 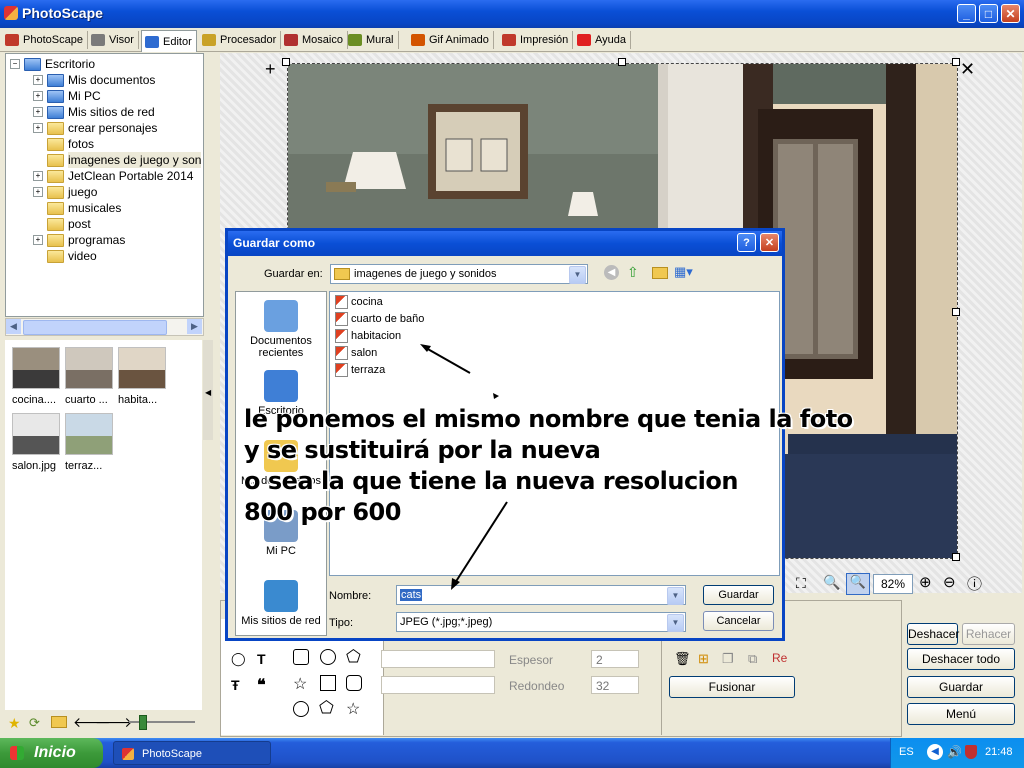 I want to click on taskbar-app-label: PhotoScape, so click(x=172, y=754).